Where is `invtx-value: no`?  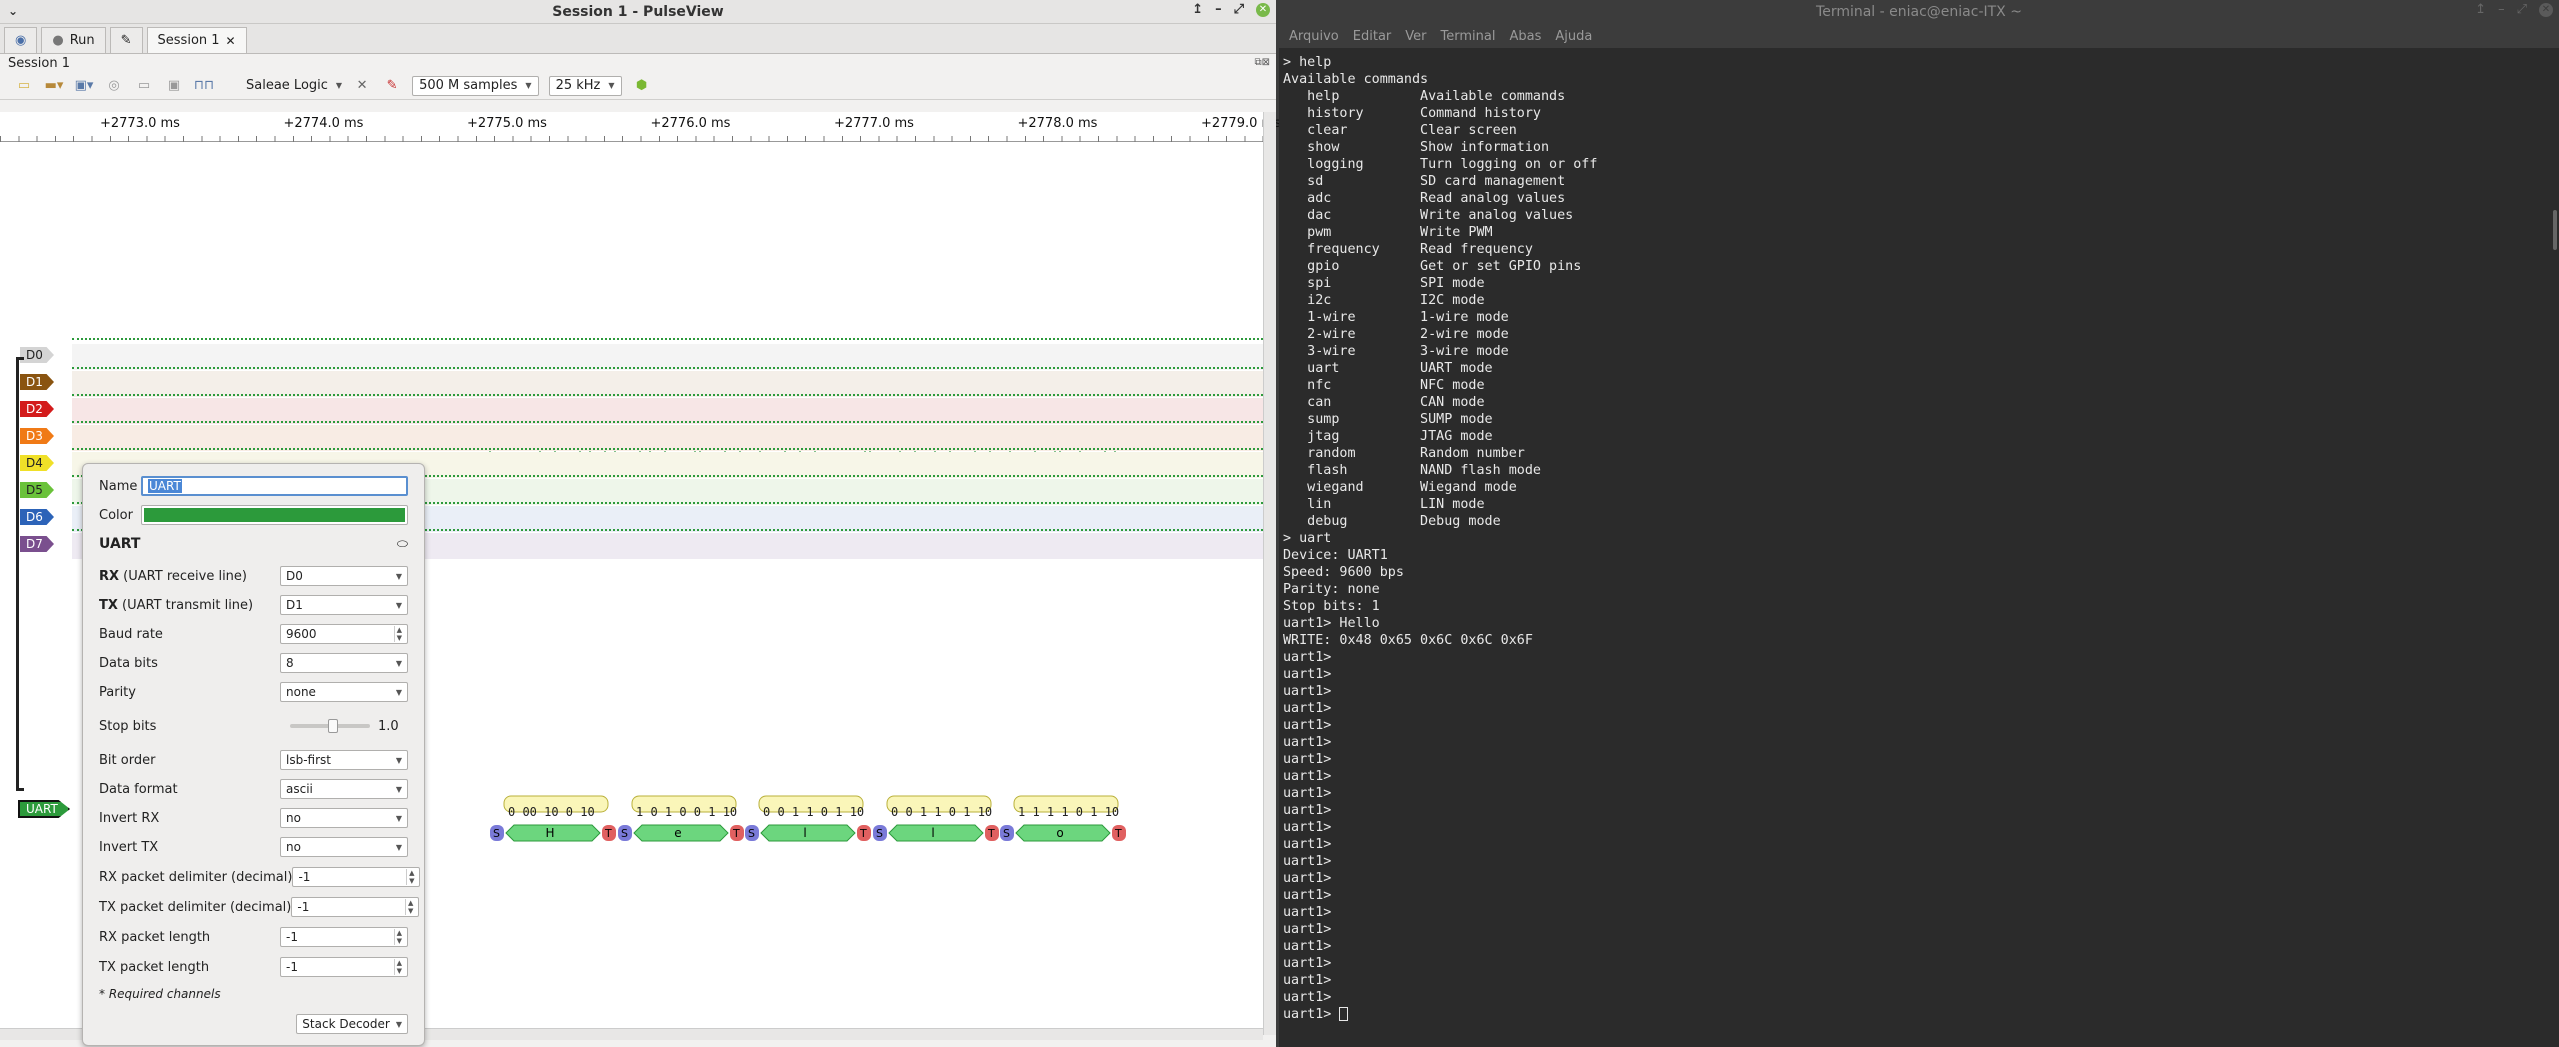
invtx-value: no is located at coordinates (293, 847).